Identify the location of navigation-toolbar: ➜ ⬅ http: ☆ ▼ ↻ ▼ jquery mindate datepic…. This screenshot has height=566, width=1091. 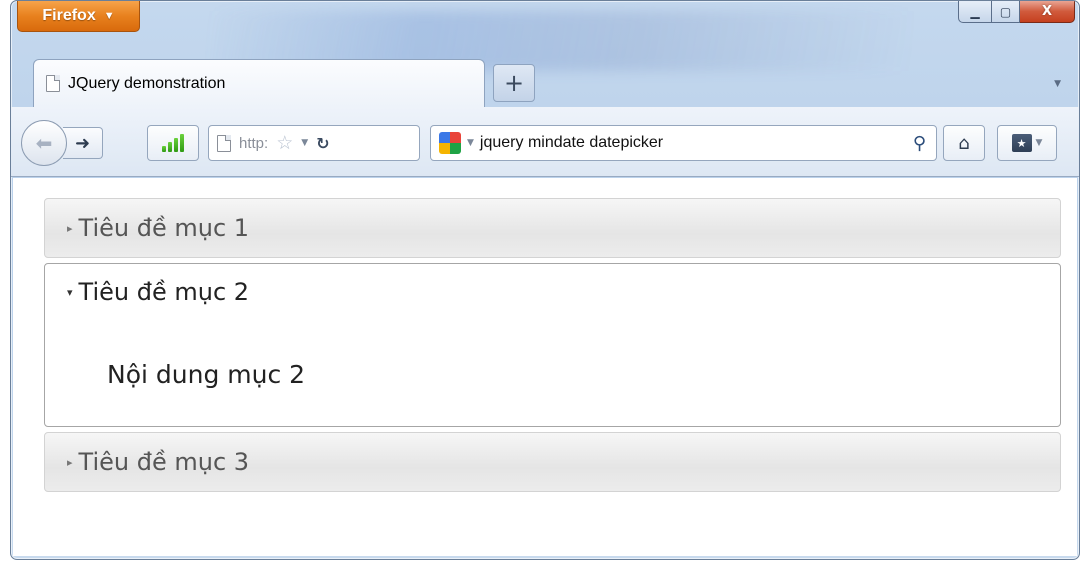
(545, 142).